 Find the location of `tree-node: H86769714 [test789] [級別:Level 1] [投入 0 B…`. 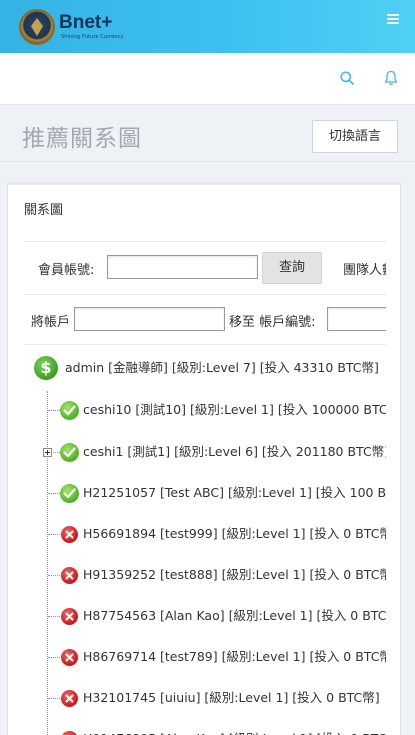

tree-node: H86769714 [test789] [級別:Level 1] [投入 0 B… is located at coordinates (205, 657).